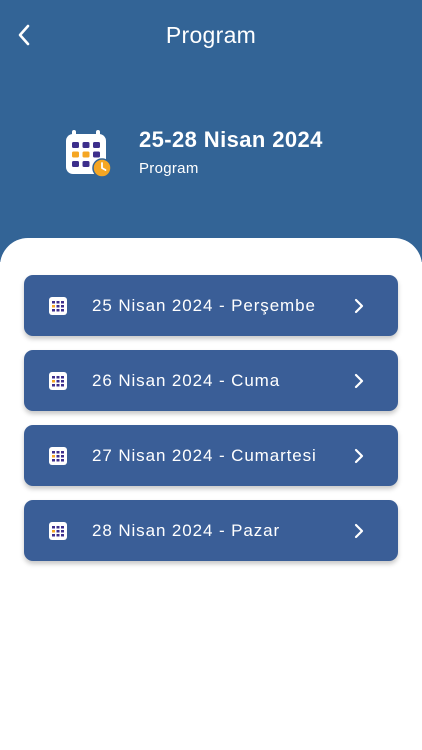  Describe the element at coordinates (89, 154) in the screenshot. I see `calendar-clock-icon` at that location.